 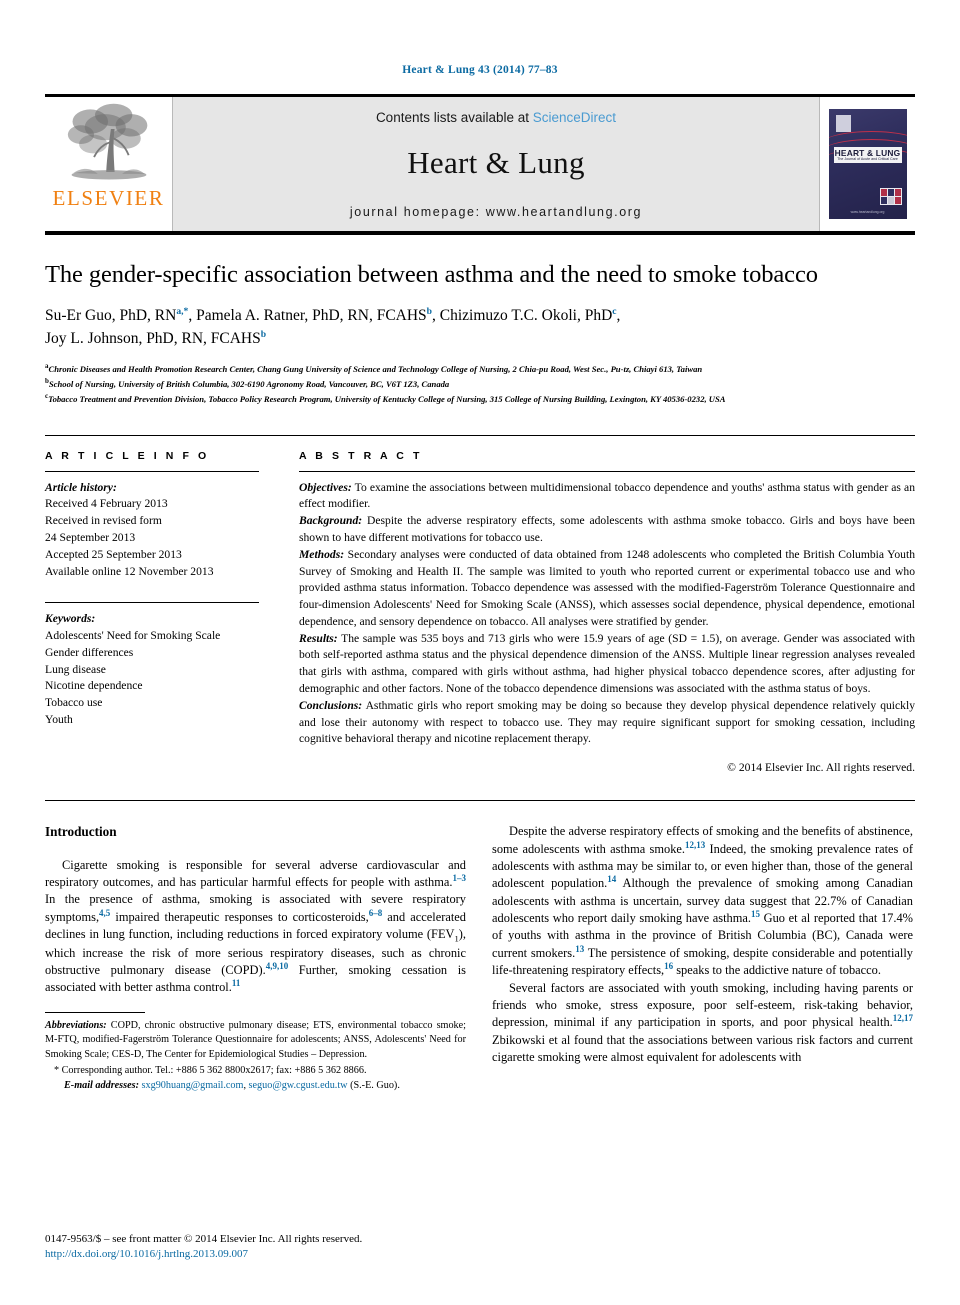 What do you see at coordinates (104, 913) in the screenshot?
I see `citation-marker: 4,5` at bounding box center [104, 913].